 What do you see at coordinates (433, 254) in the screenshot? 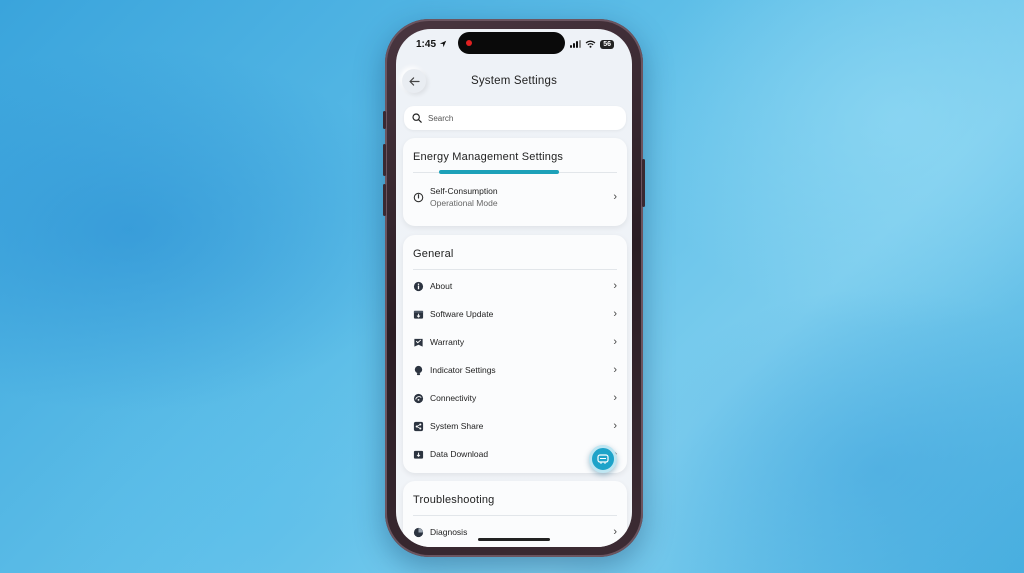
I see `general-card-title: General` at bounding box center [433, 254].